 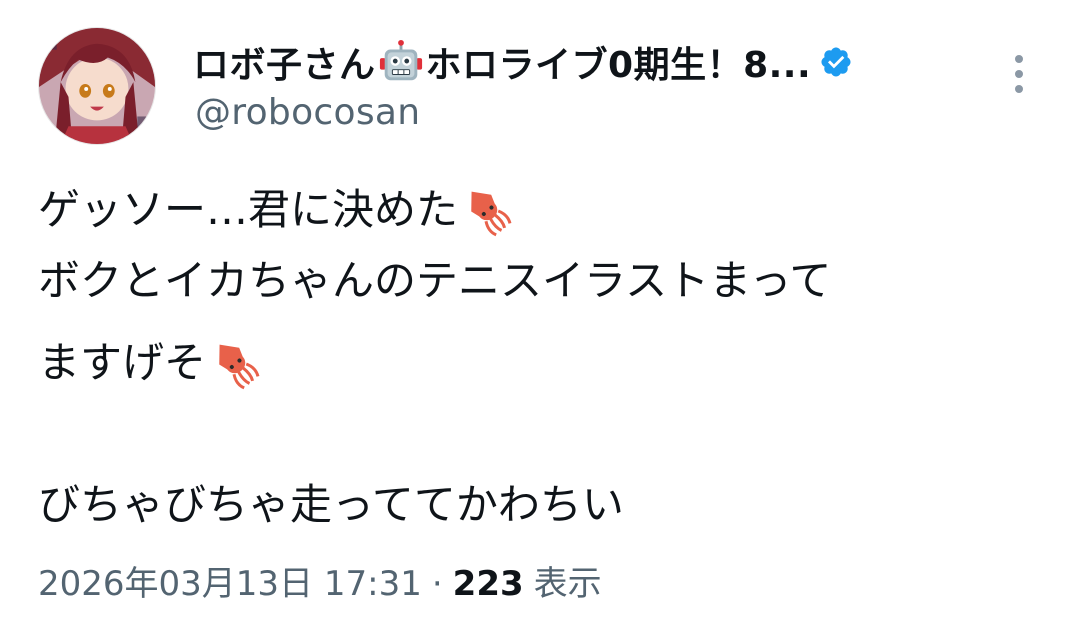 What do you see at coordinates (307, 112) in the screenshot?
I see `author-handle: @robocosan` at bounding box center [307, 112].